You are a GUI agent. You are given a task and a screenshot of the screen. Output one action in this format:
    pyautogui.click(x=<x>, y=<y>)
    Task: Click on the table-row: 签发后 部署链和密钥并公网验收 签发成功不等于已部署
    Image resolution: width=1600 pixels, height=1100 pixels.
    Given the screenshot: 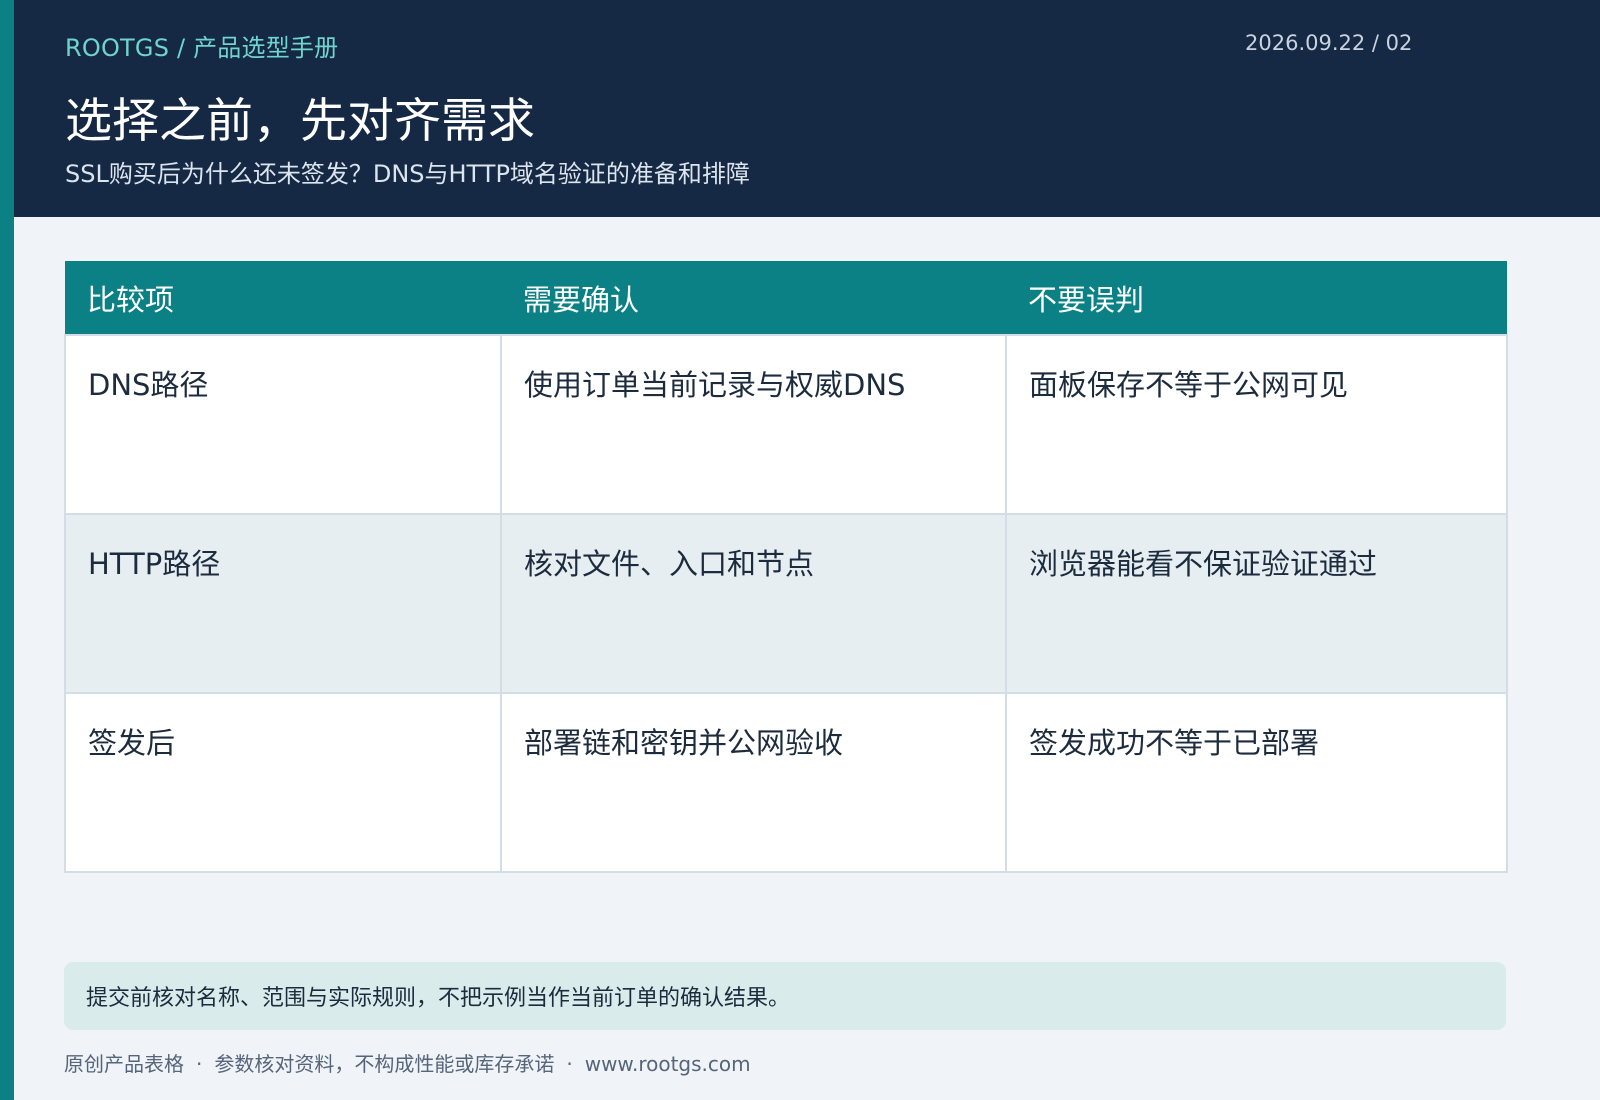 What is the action you would take?
    pyautogui.click(x=786, y=782)
    